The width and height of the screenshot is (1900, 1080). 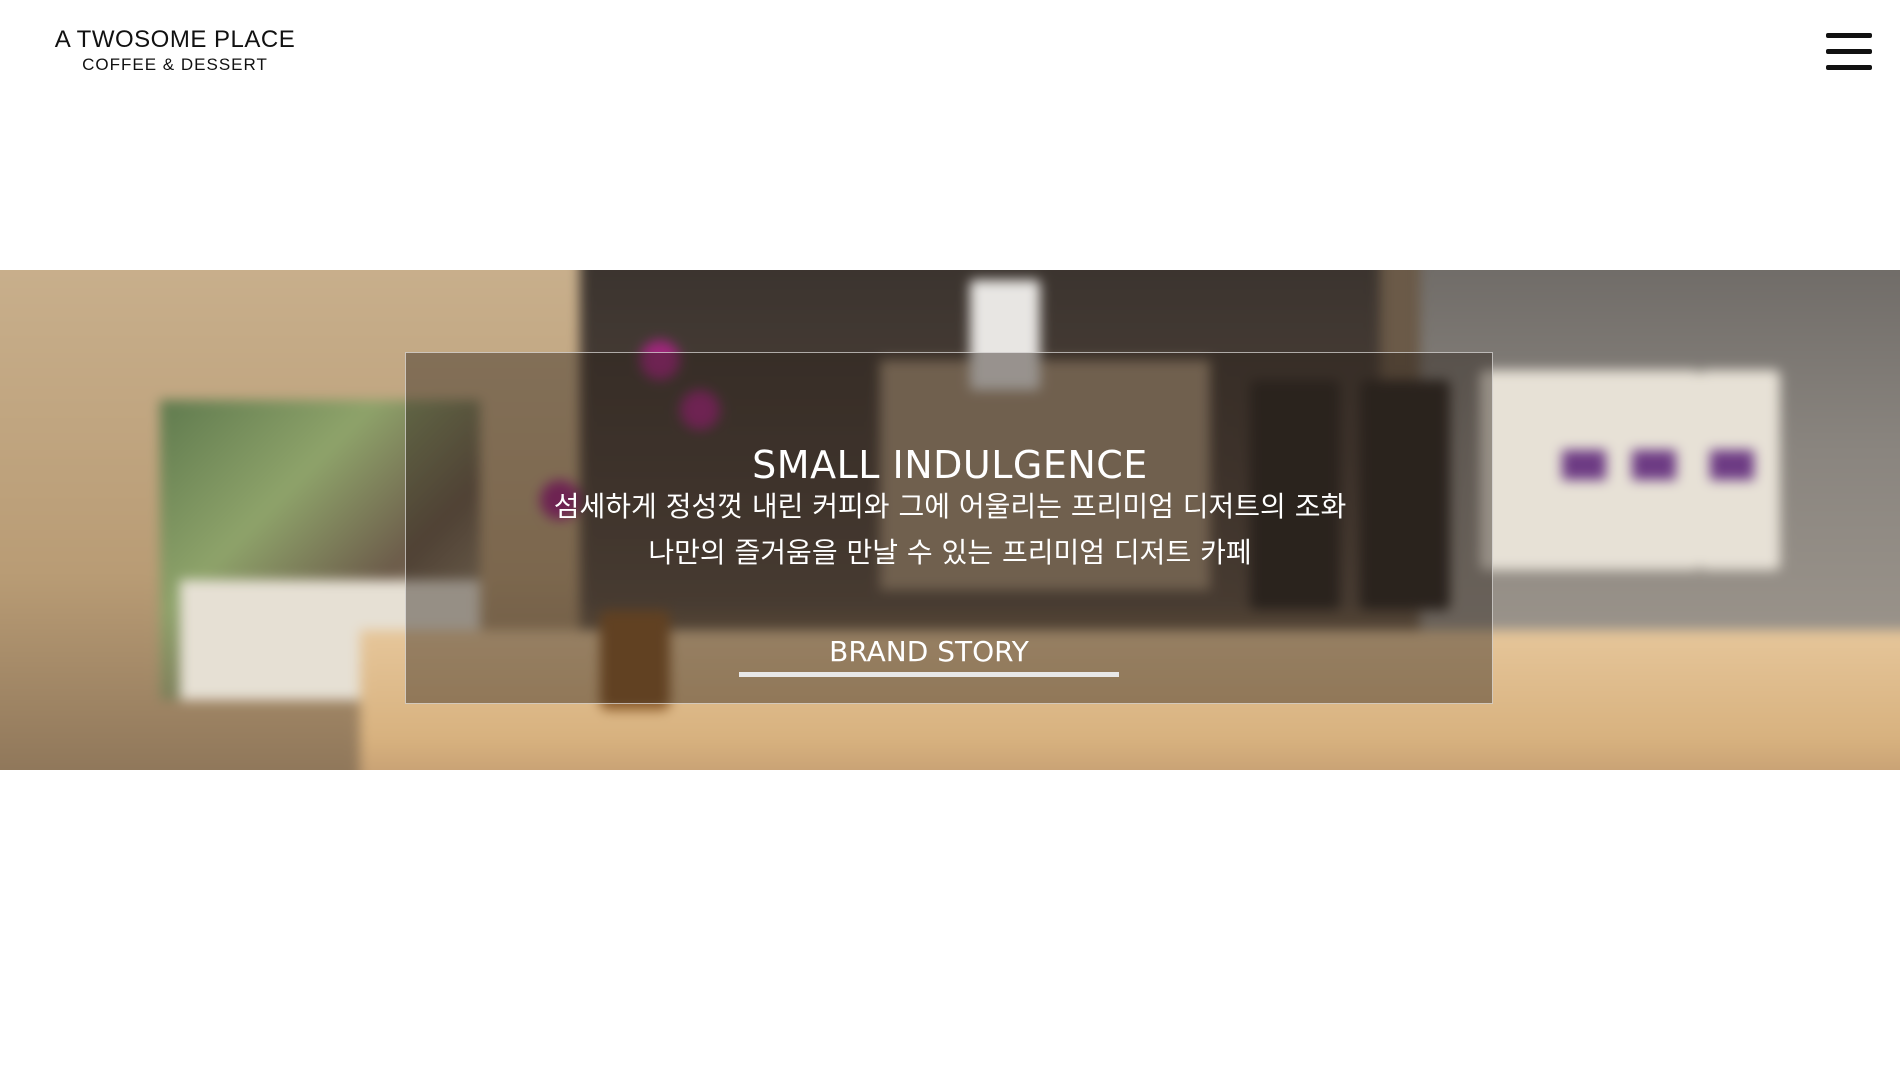 What do you see at coordinates (950, 552) in the screenshot?
I see `hero-description-line2: 나만의 즐거움을 만날 수 있는 프리미엄 디저트 카페` at bounding box center [950, 552].